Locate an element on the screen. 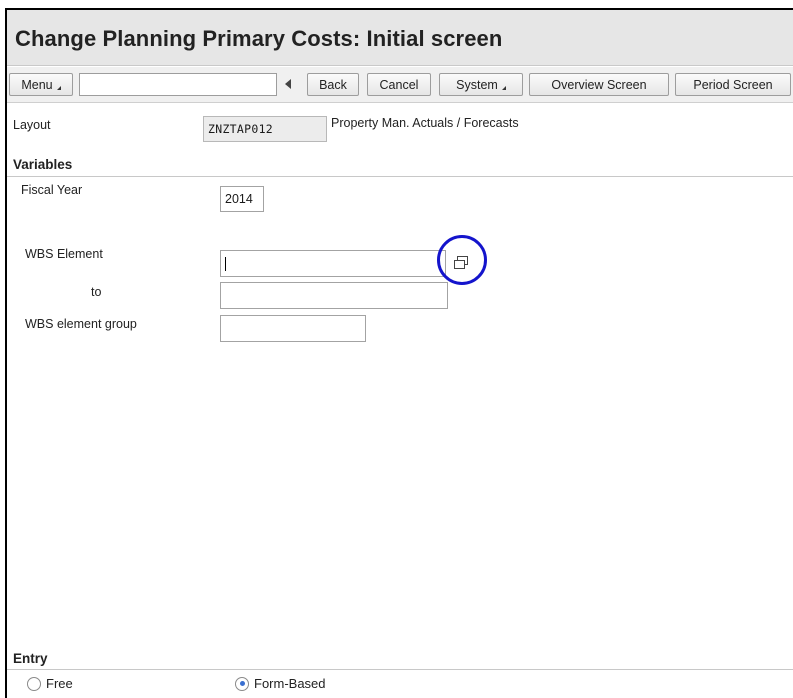 This screenshot has height=698, width=793. period-screen-button: Period Screen is located at coordinates (733, 84).